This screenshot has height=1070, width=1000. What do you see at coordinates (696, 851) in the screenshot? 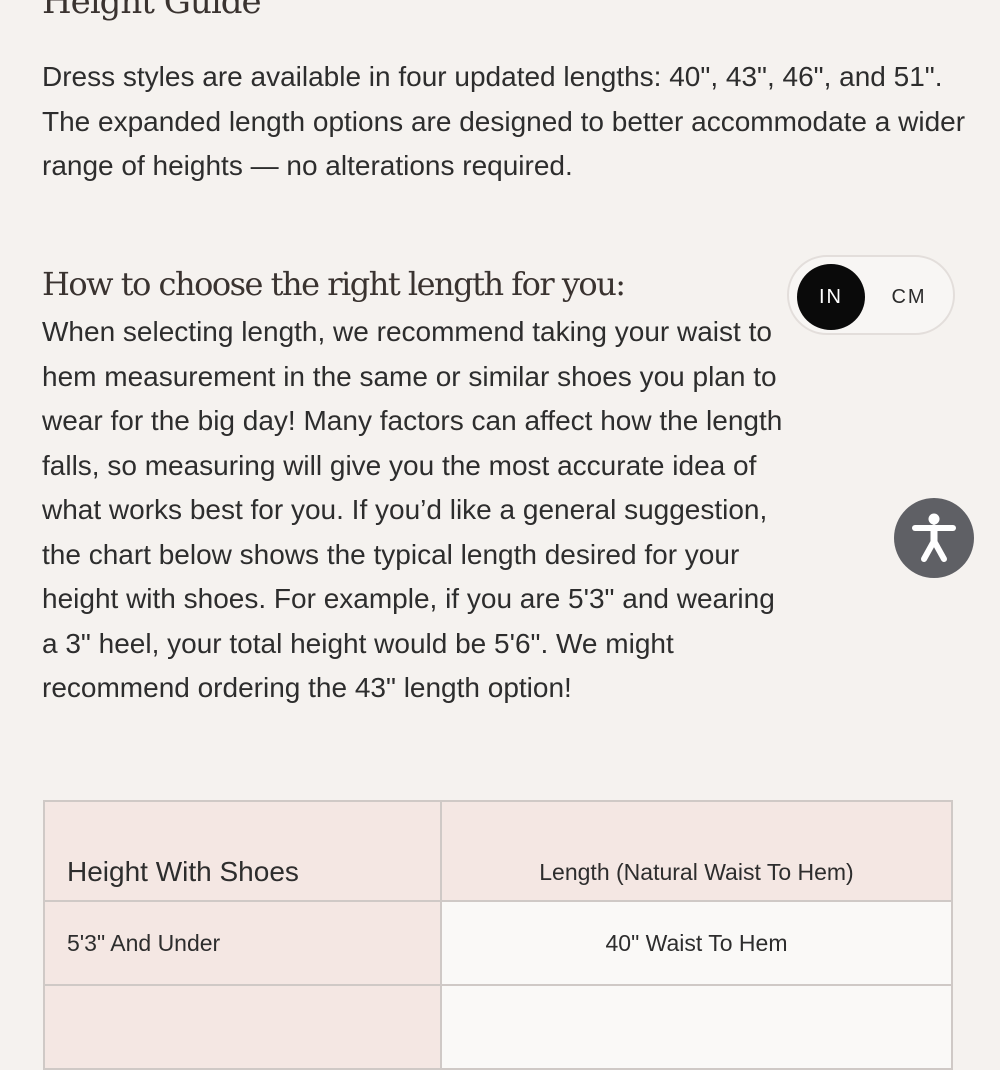
I see `header-length: Length (Natural Waist To Hem)` at bounding box center [696, 851].